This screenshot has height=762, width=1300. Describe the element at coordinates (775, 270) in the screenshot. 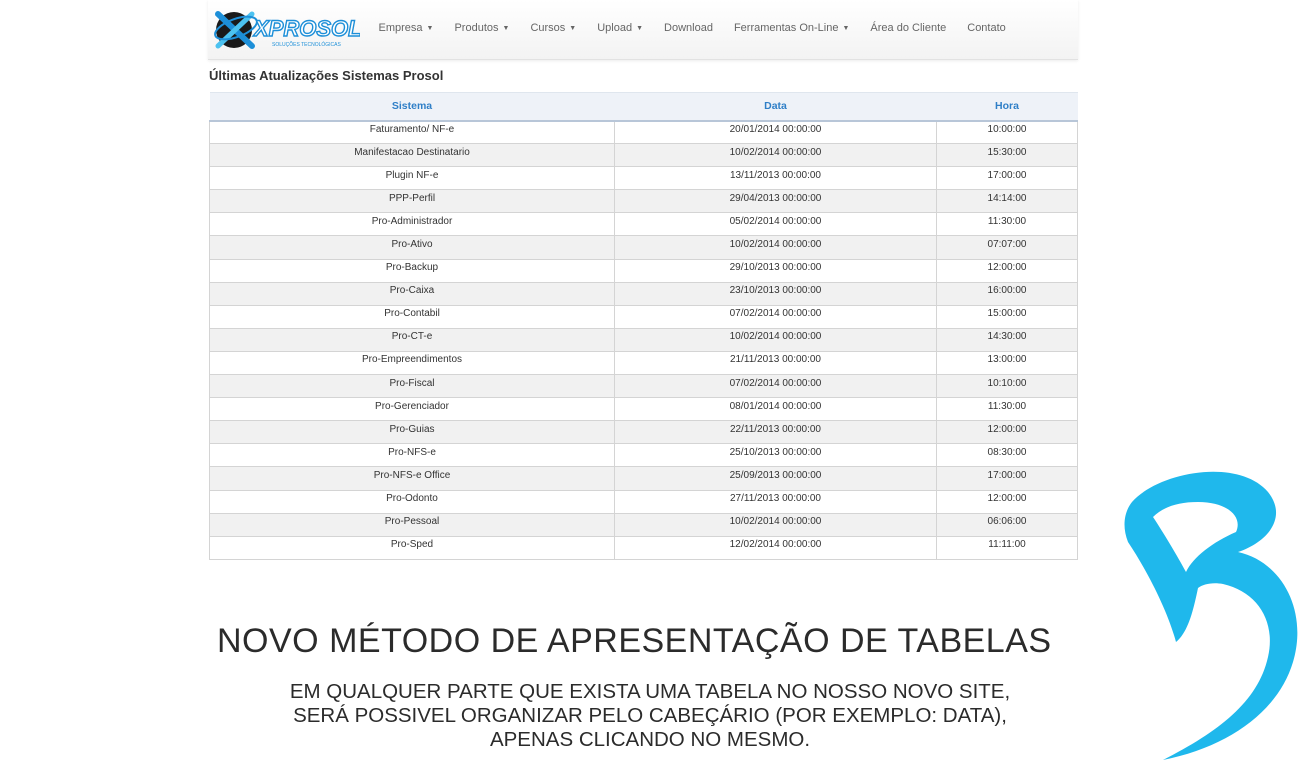

I see `cell-data: 29/10/2013 00:00:00` at that location.